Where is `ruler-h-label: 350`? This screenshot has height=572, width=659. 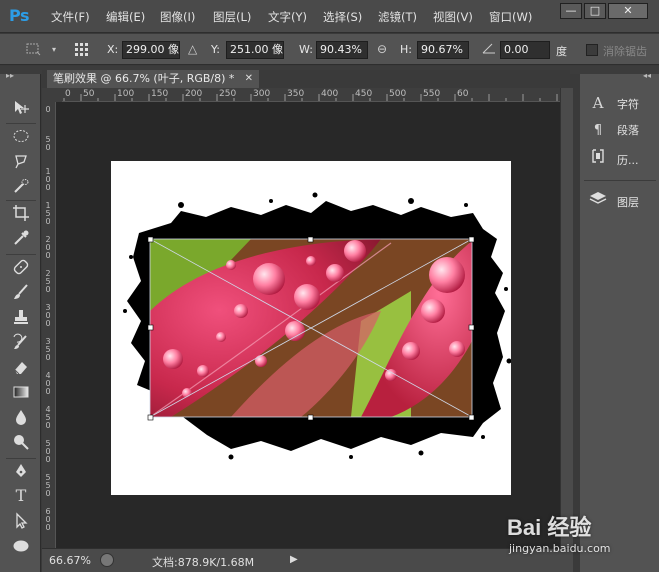 ruler-h-label: 350 is located at coordinates (296, 94).